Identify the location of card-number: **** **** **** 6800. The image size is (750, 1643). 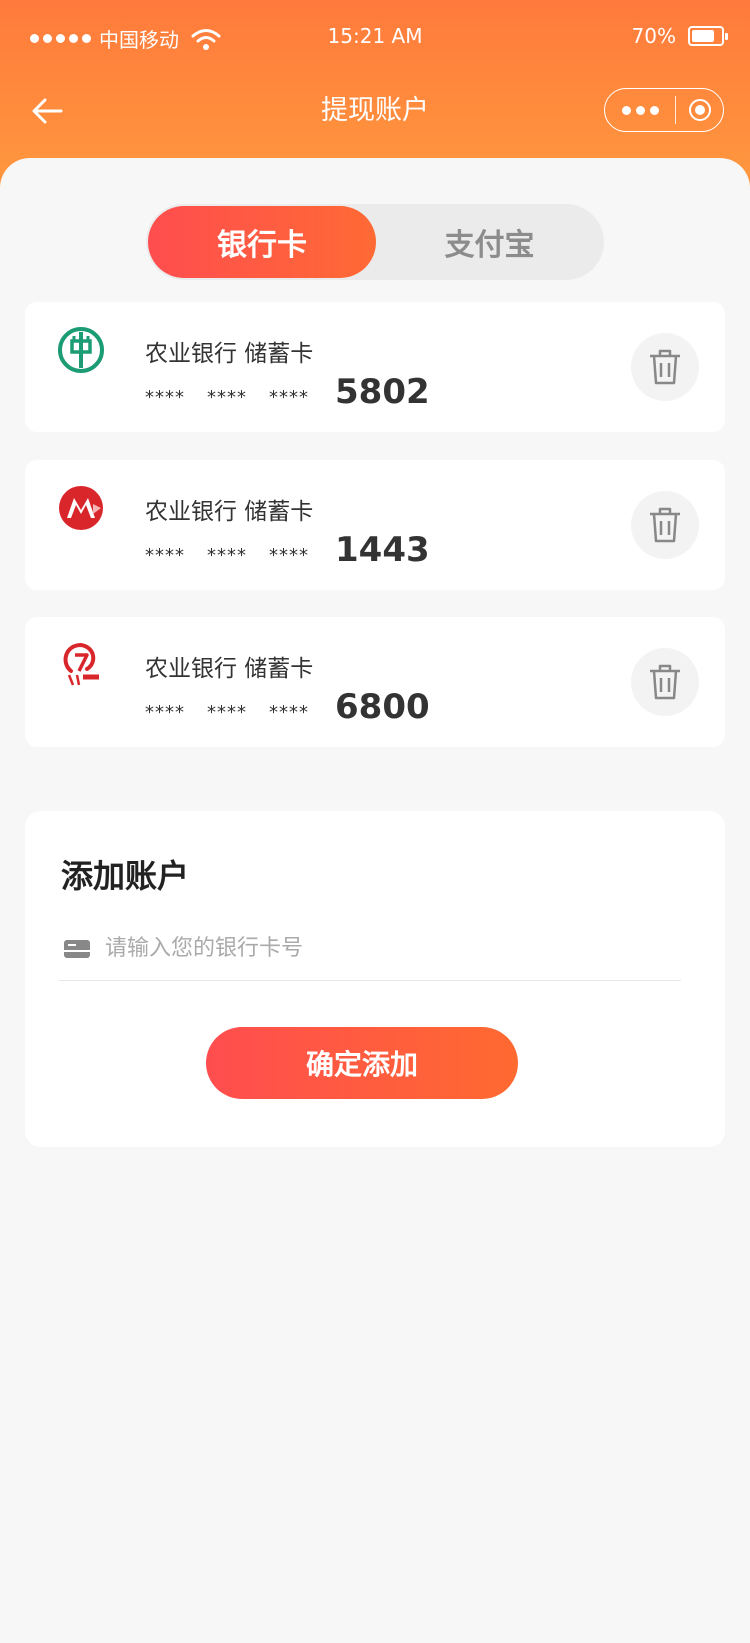
(287, 707).